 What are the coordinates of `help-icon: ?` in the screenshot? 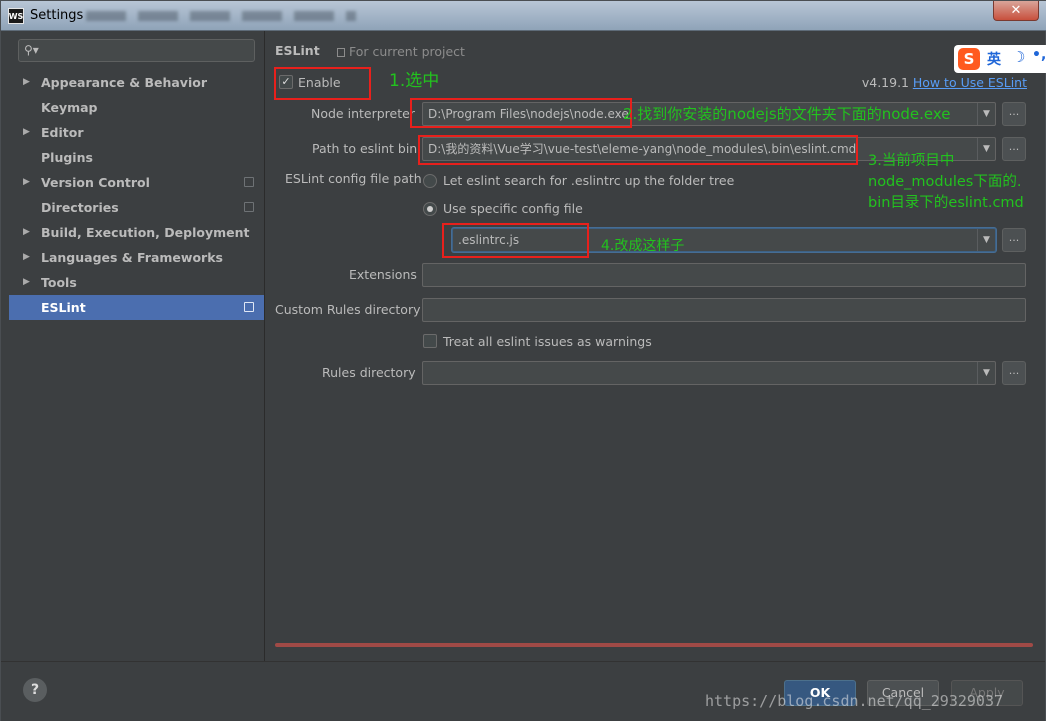 It's located at (35, 690).